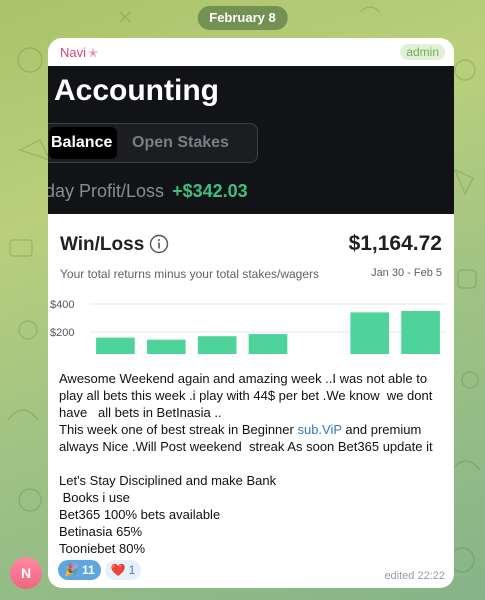 This screenshot has width=485, height=600. I want to click on accounting-title: Accounting, so click(136, 90).